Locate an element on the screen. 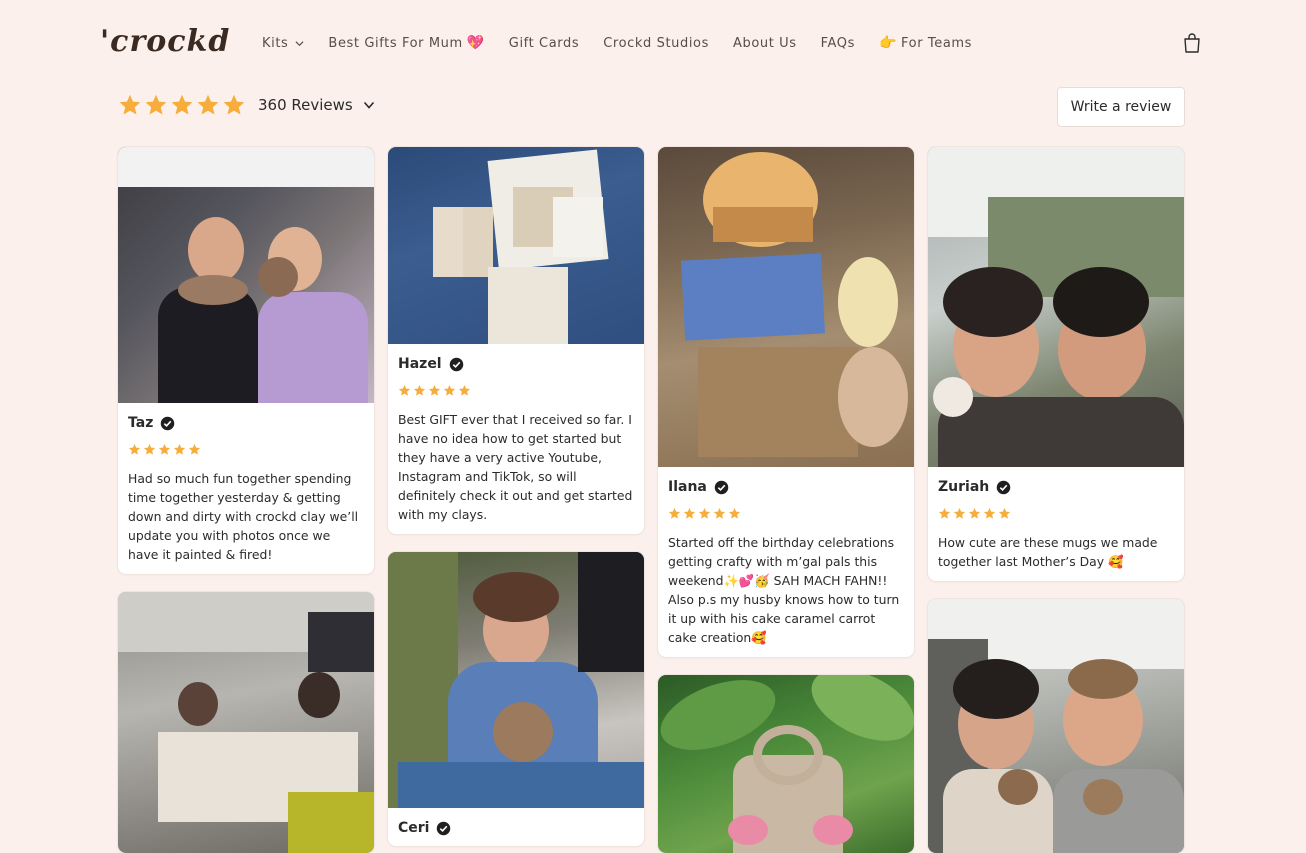 The image size is (1306, 853). reviewer-name: Taz is located at coordinates (141, 423).